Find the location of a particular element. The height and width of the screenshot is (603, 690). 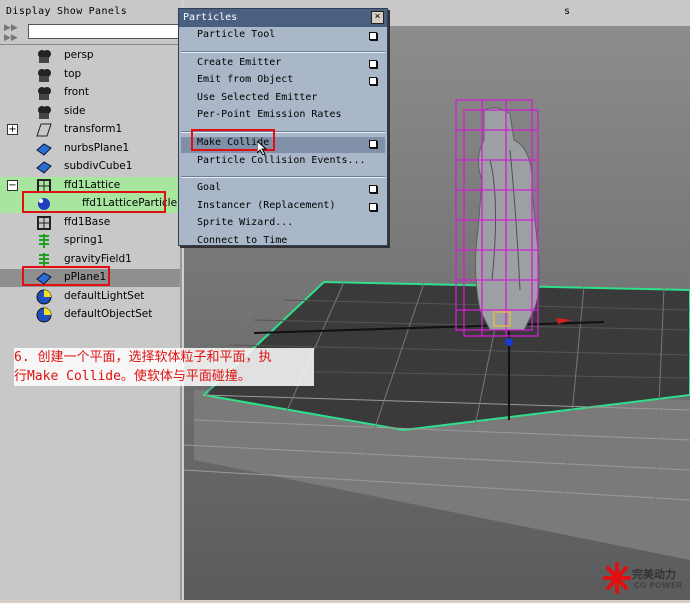

menu-item-goal: Goal is located at coordinates (283, 190).